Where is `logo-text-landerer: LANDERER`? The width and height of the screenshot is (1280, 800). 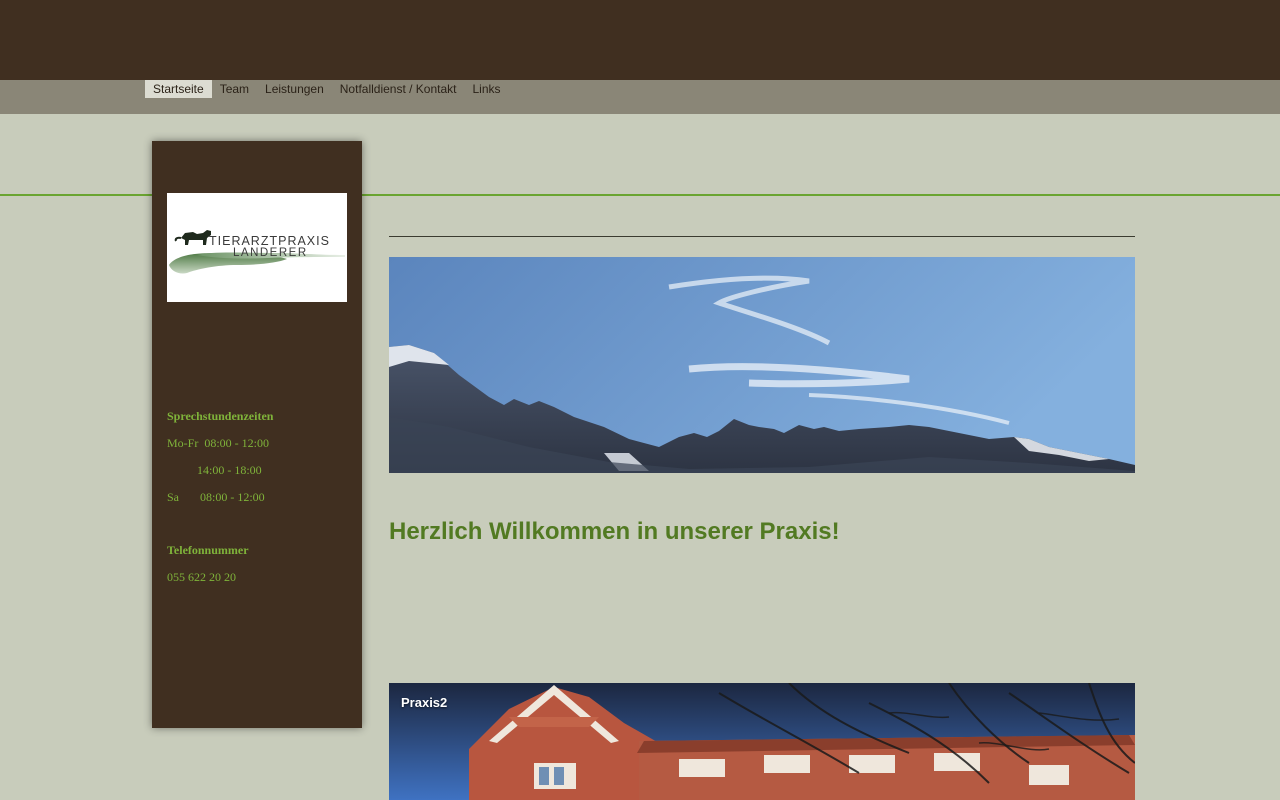 logo-text-landerer: LANDERER is located at coordinates (270, 253).